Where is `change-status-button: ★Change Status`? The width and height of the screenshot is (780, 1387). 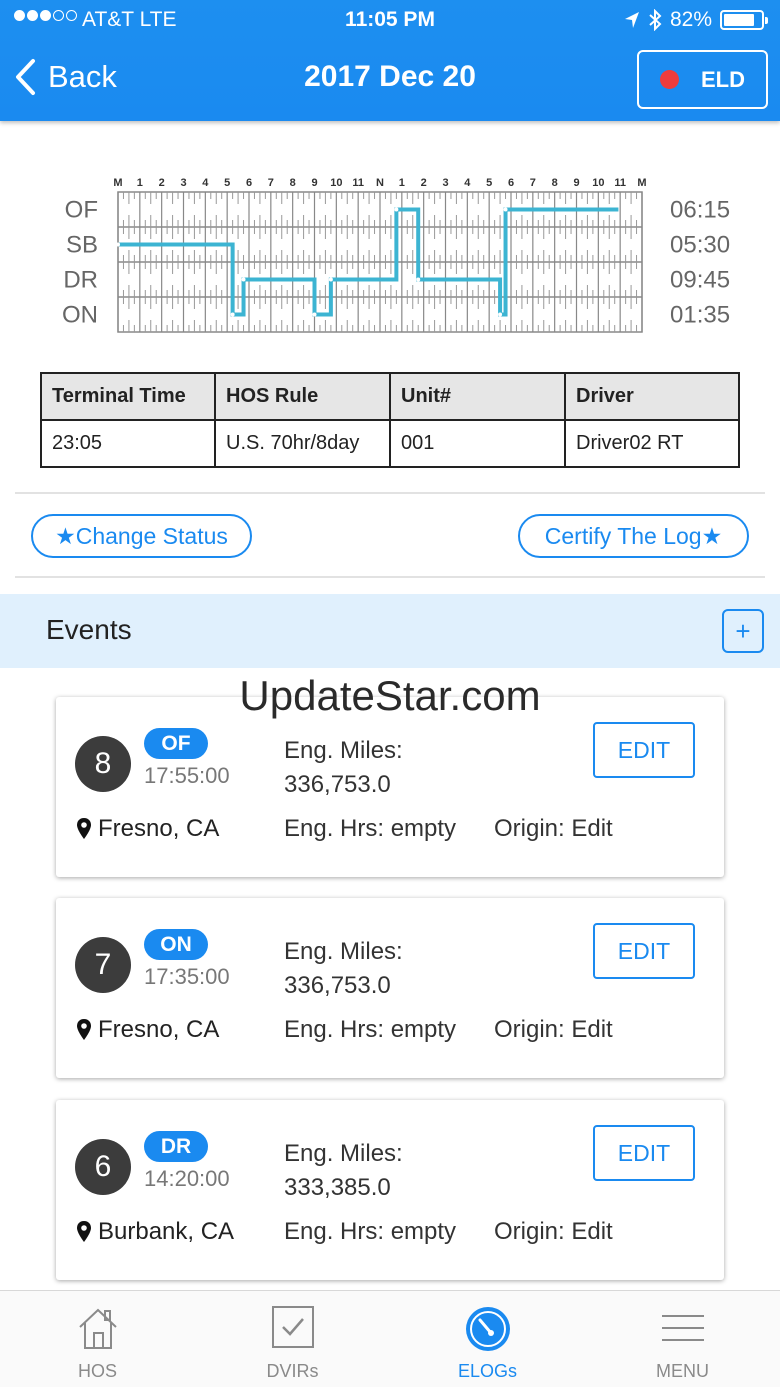 change-status-button: ★Change Status is located at coordinates (141, 536).